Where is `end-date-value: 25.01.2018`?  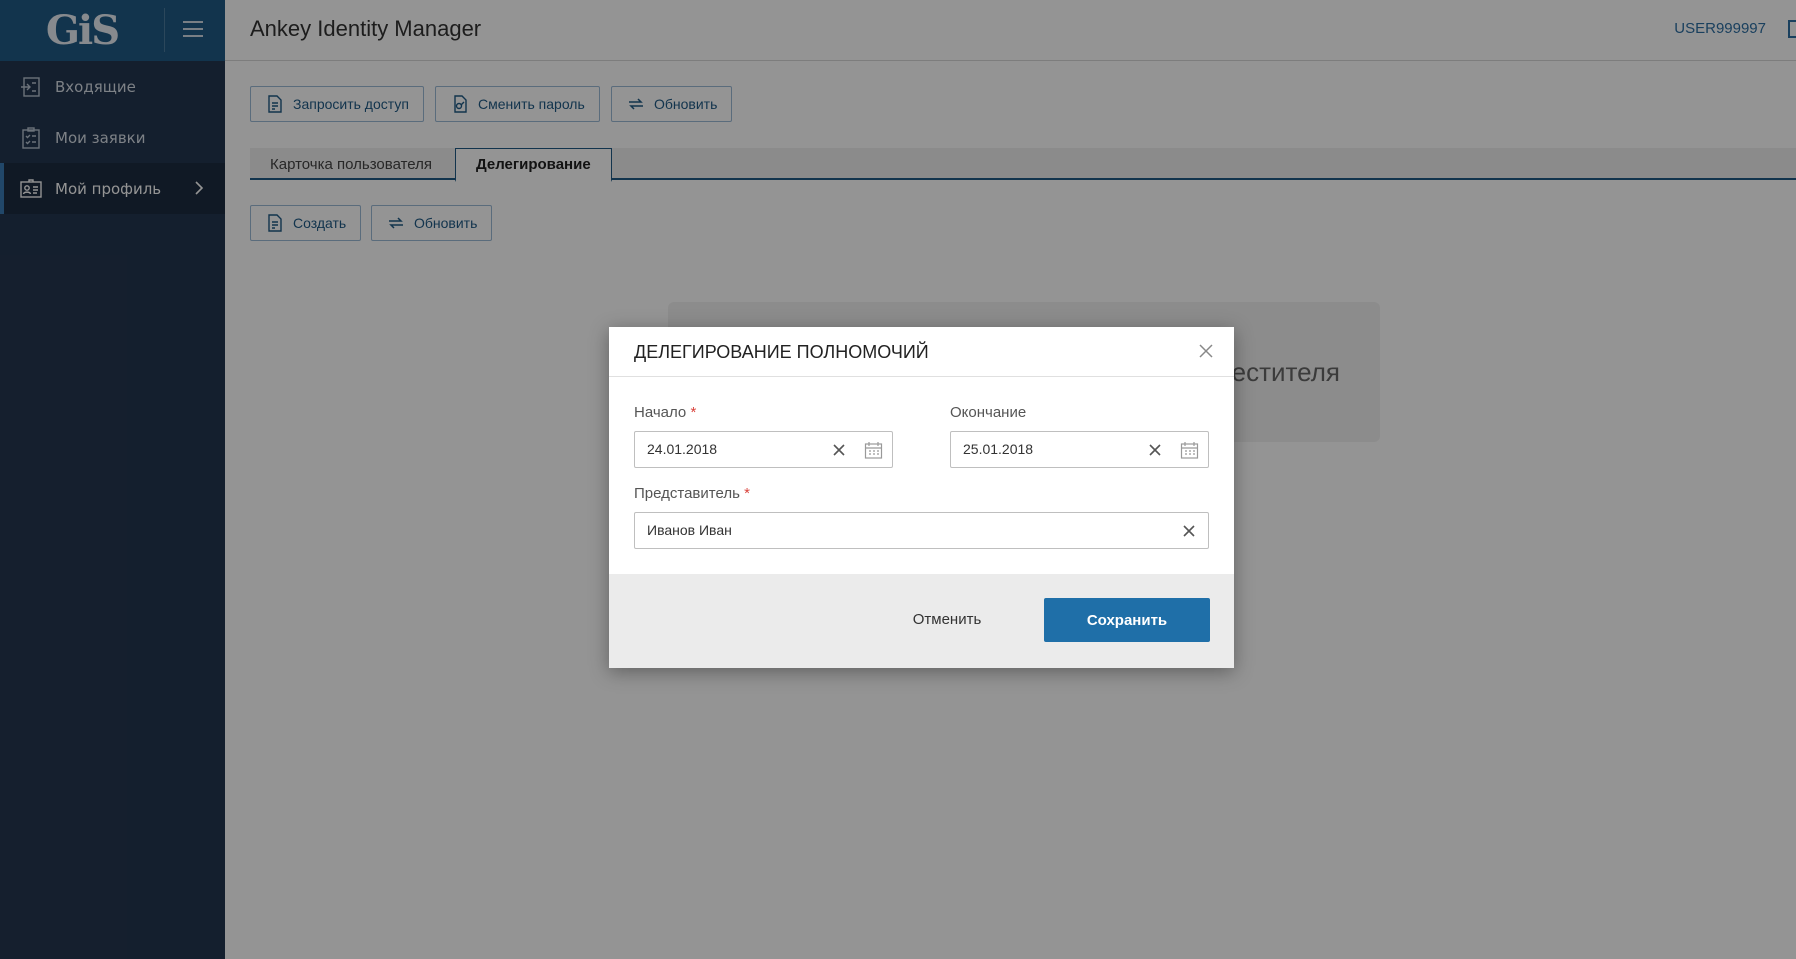 end-date-value: 25.01.2018 is located at coordinates (998, 449).